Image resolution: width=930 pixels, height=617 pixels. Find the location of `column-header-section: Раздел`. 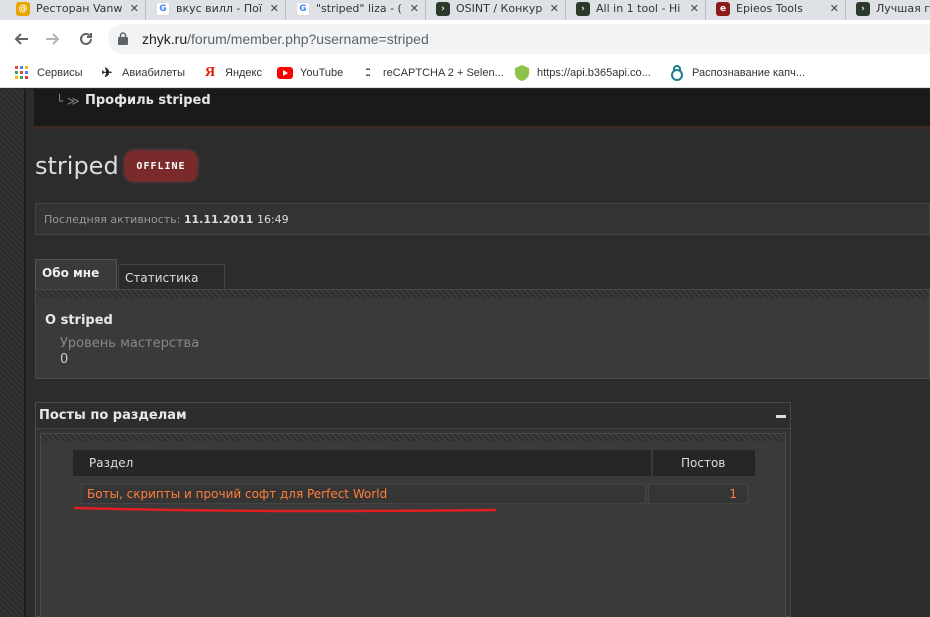

column-header-section: Раздел is located at coordinates (111, 463).